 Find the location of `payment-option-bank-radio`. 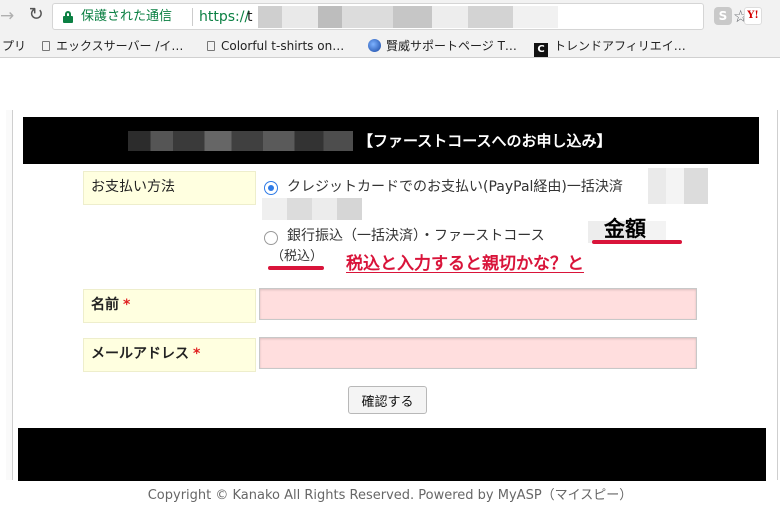

payment-option-bank-radio is located at coordinates (271, 238).